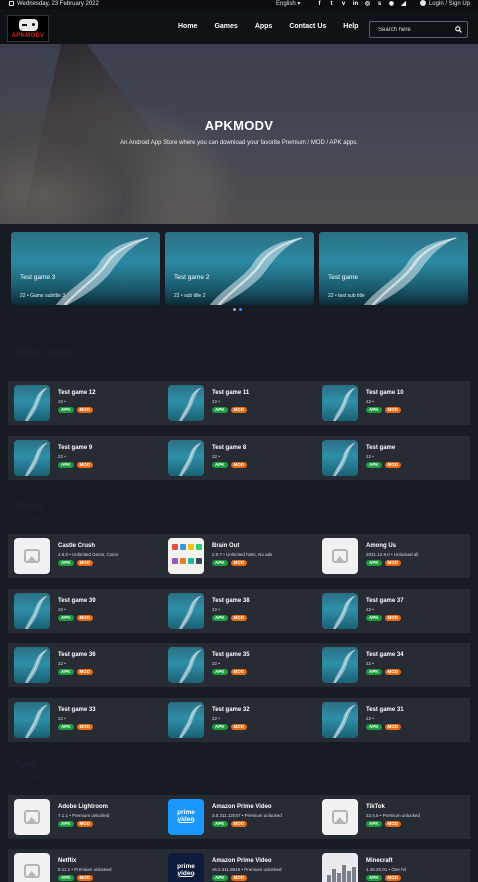 This screenshot has height=882, width=478. Describe the element at coordinates (393, 403) in the screenshot. I see `app-card: Test game 10 22 • APK MOD` at that location.